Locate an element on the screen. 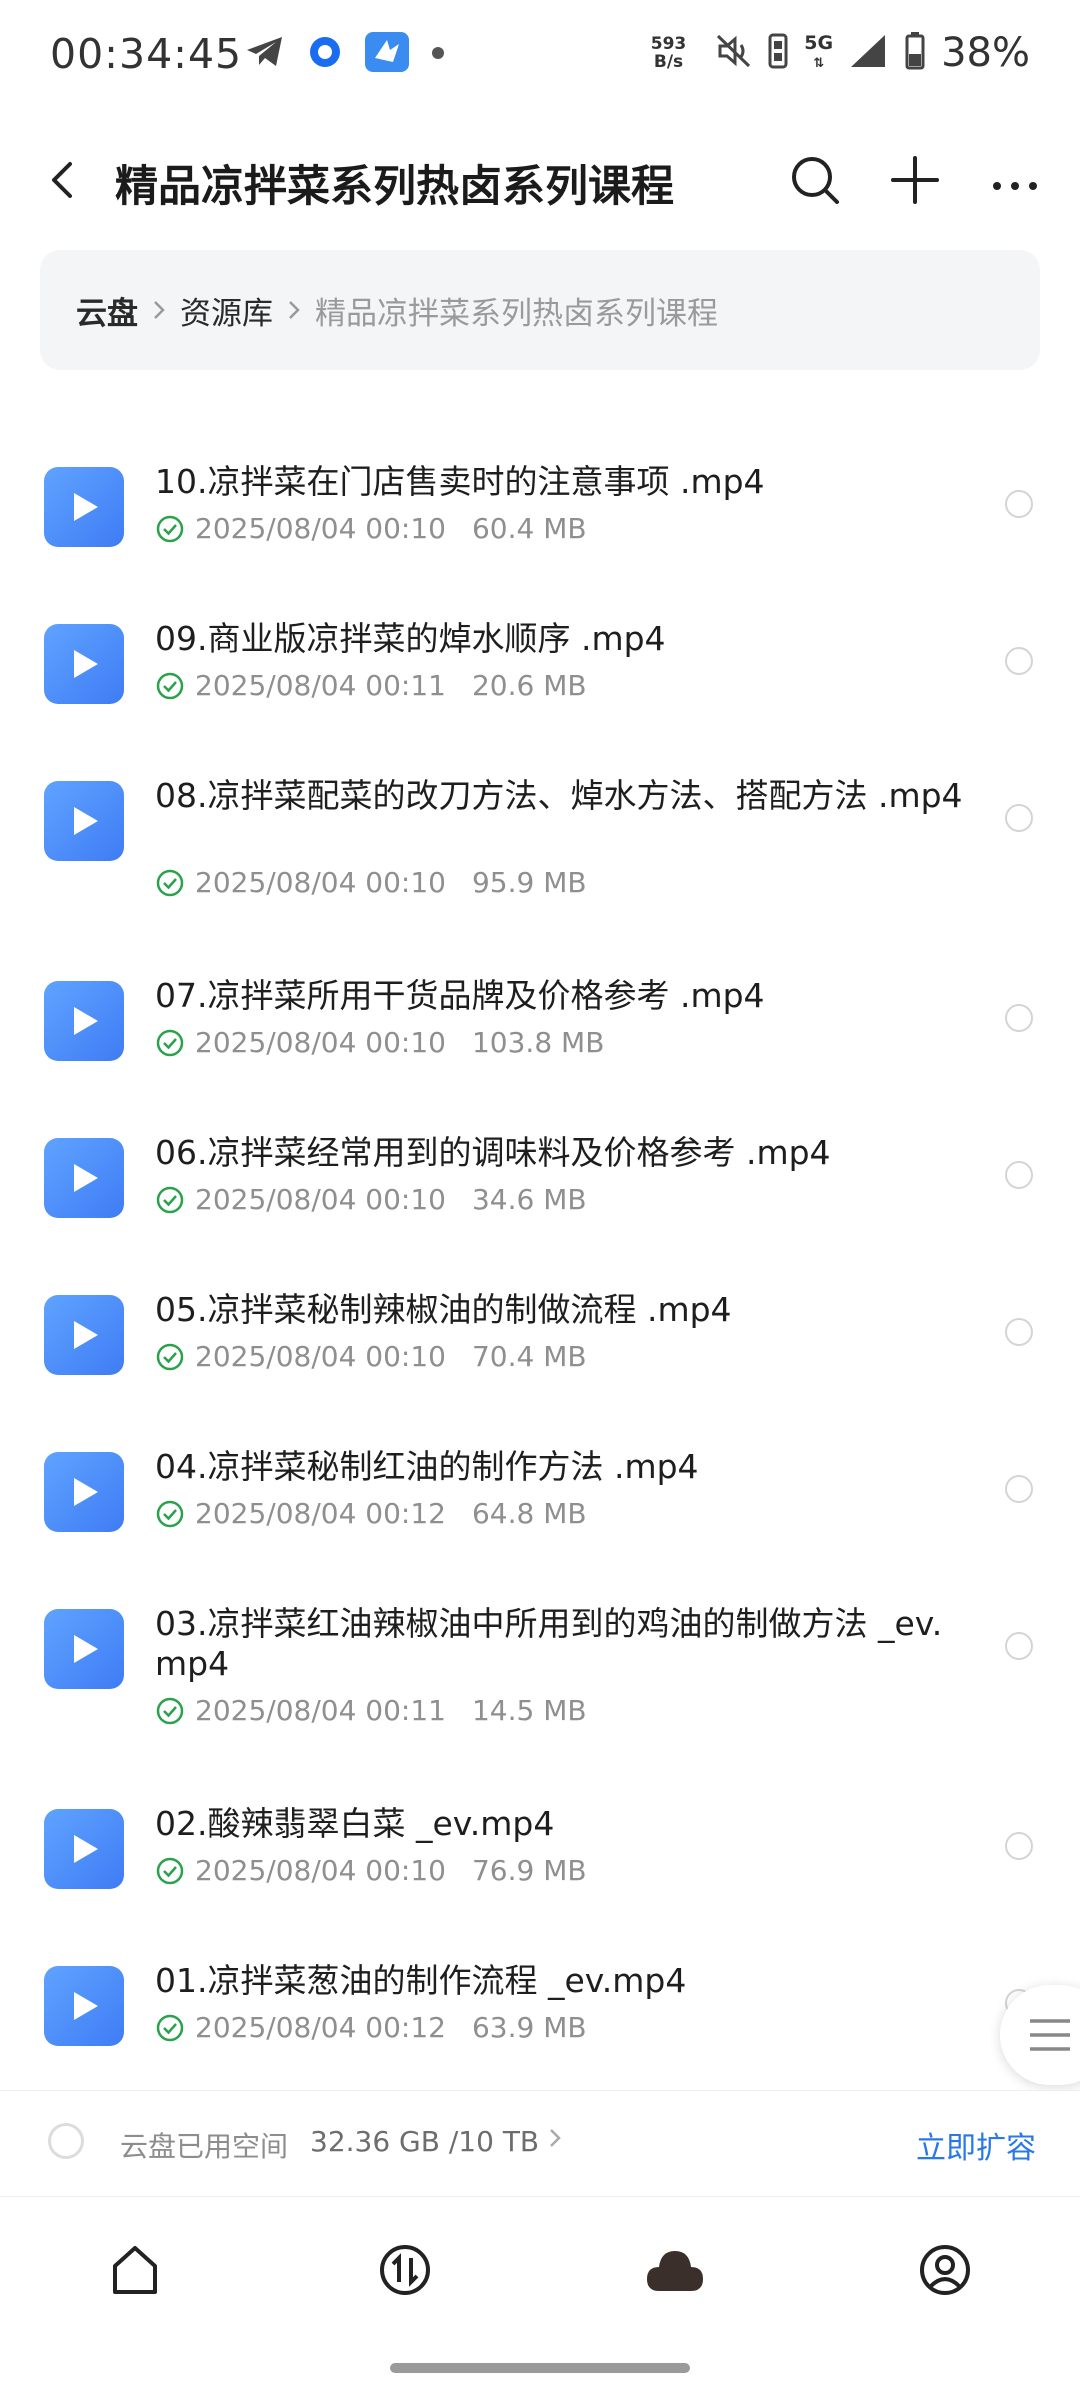 The height and width of the screenshot is (2400, 1080). search-button is located at coordinates (815, 180).